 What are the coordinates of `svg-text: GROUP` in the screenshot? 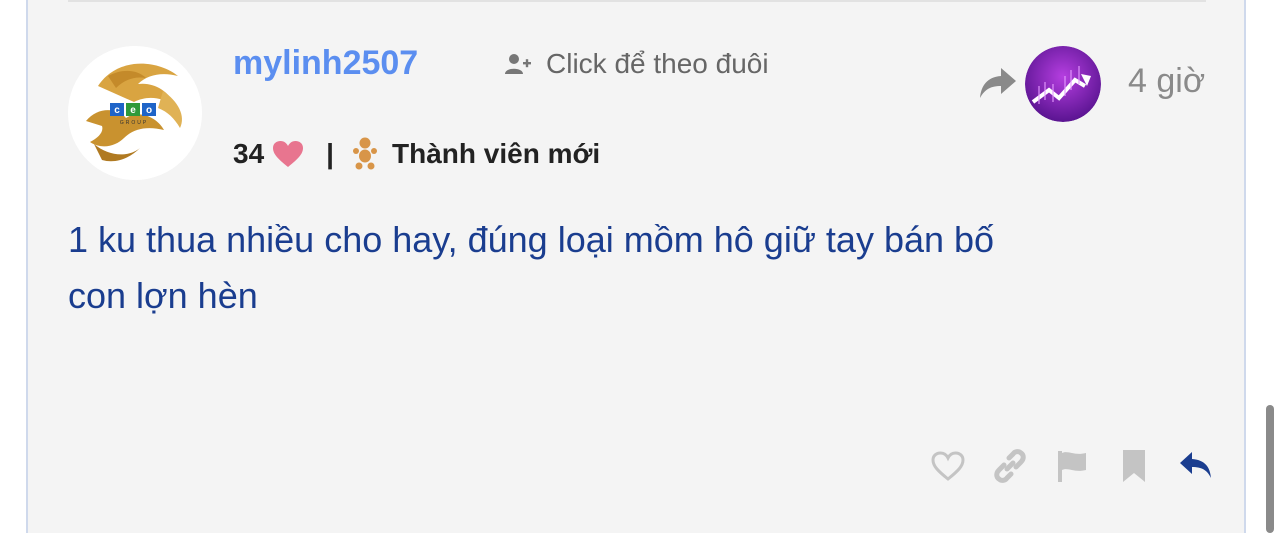 It's located at (134, 123).